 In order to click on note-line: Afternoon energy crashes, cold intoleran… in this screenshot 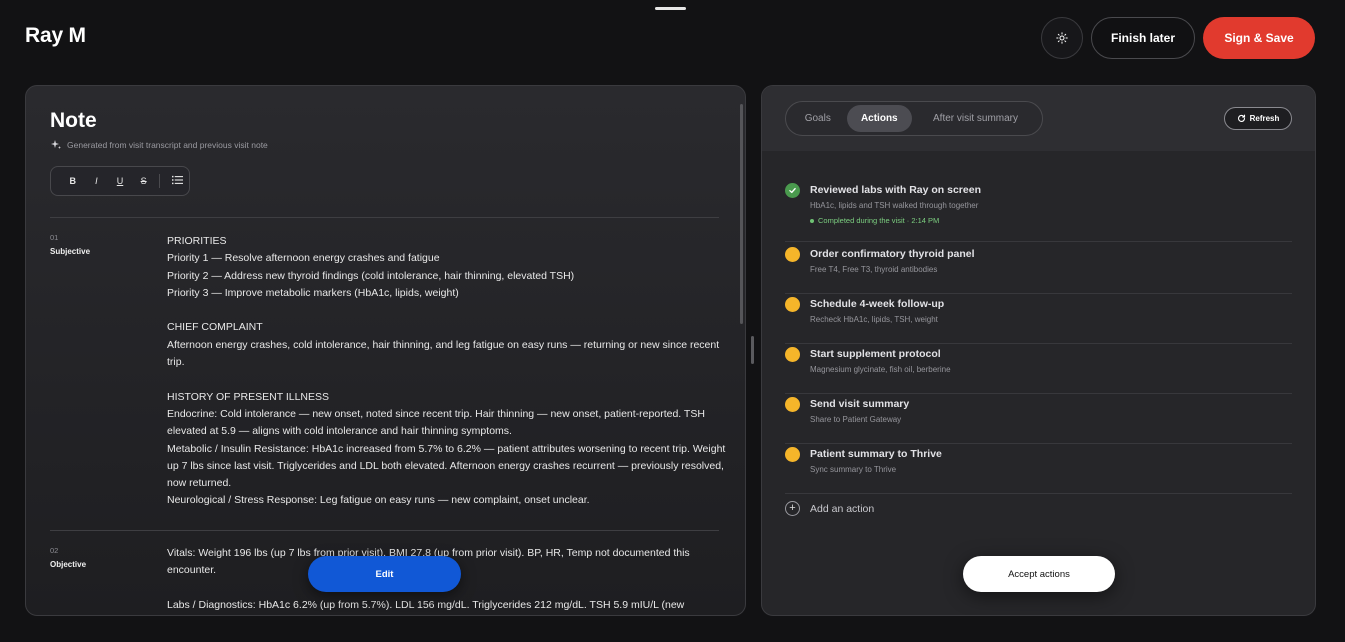, I will do `click(443, 353)`.